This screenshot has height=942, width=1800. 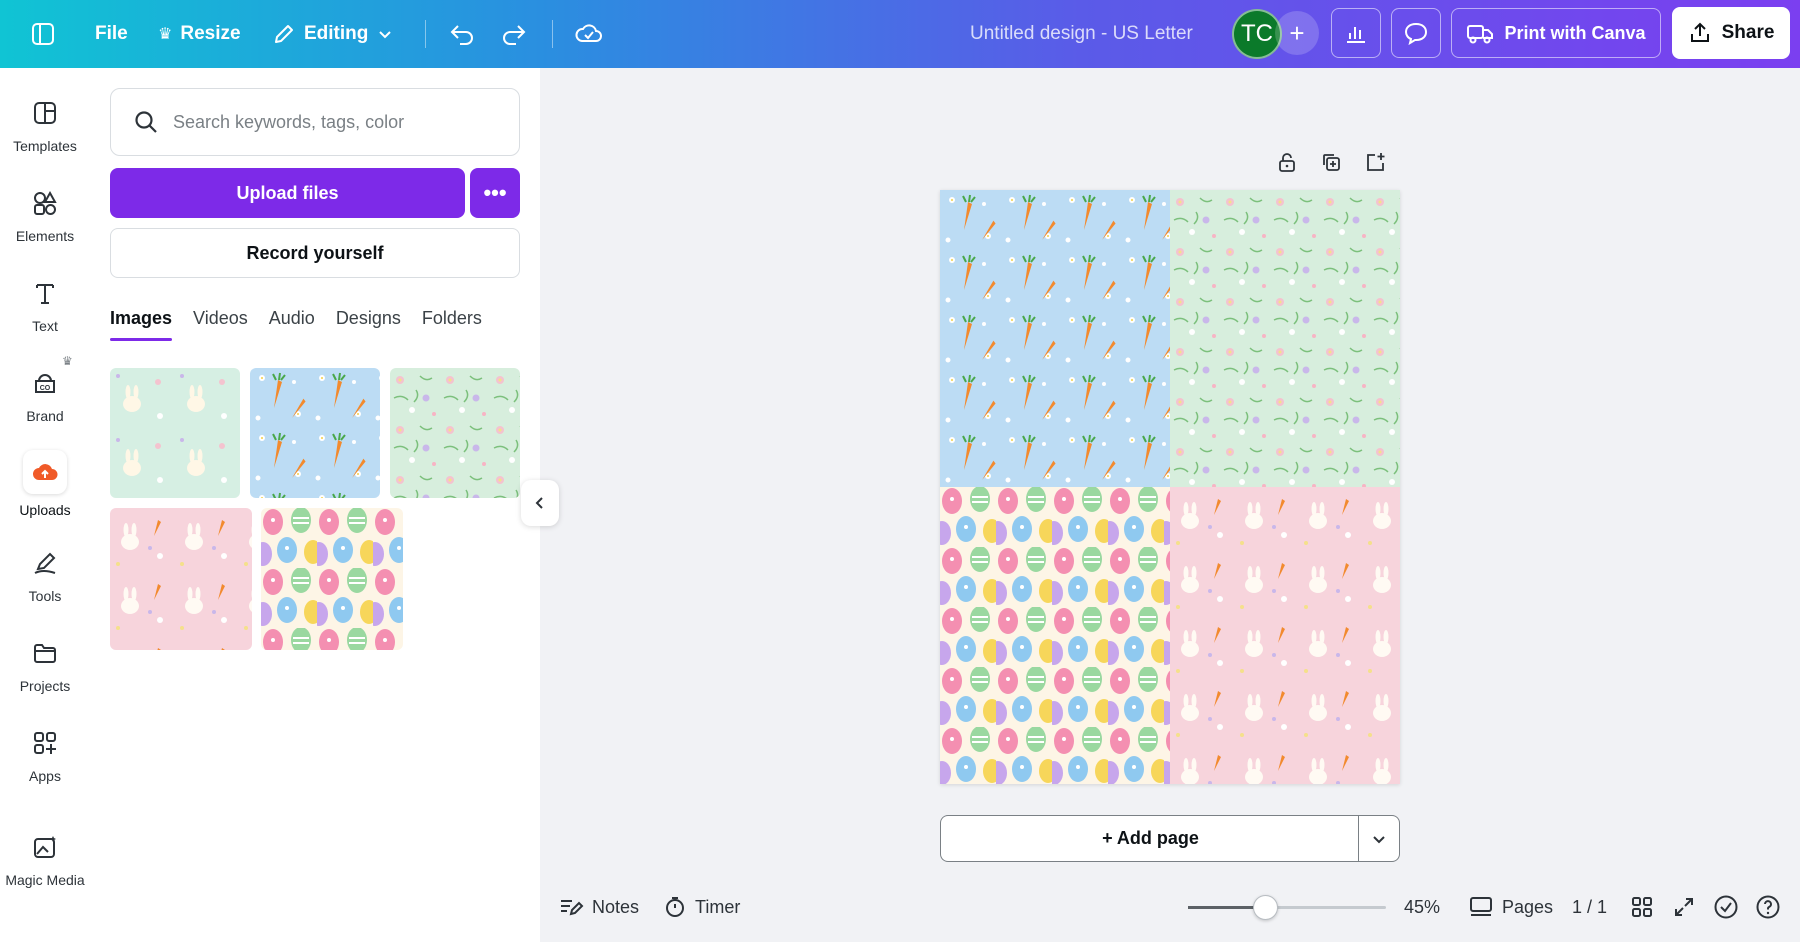 What do you see at coordinates (572, 908) in the screenshot?
I see `notes-icon` at bounding box center [572, 908].